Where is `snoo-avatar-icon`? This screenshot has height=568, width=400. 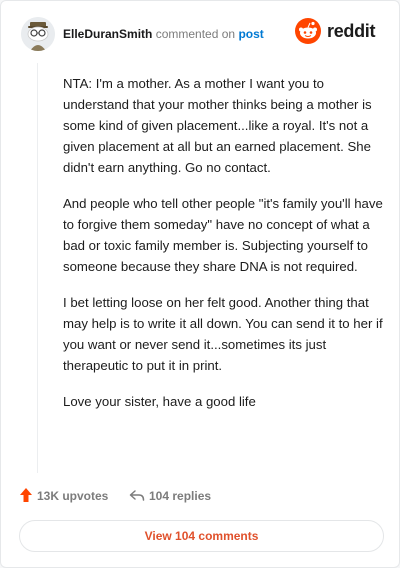
snoo-avatar-icon is located at coordinates (38, 34).